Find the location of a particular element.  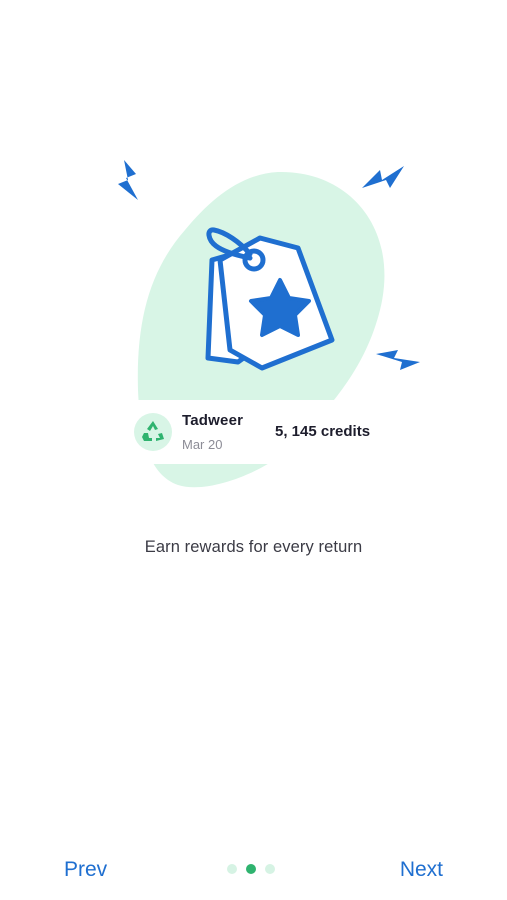

recycle-icon is located at coordinates (153, 431).